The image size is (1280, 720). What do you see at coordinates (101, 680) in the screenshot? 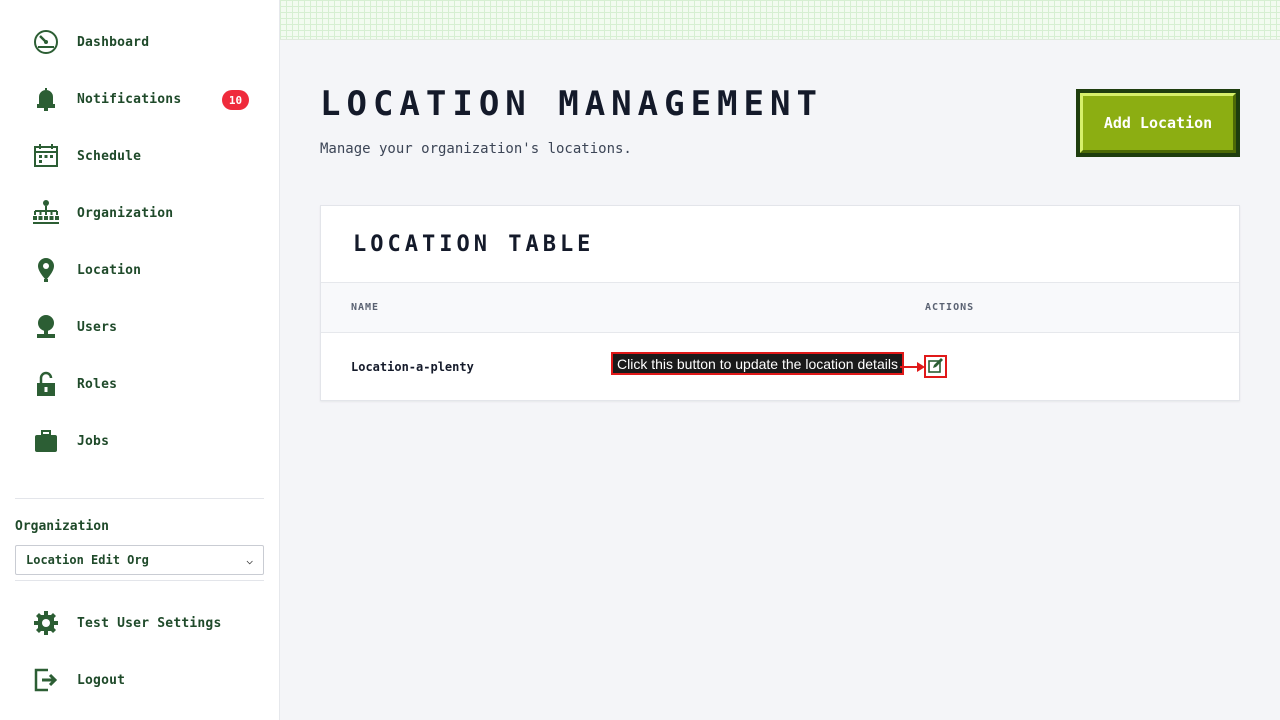
I see `sidebar-item-label: Logout` at bounding box center [101, 680].